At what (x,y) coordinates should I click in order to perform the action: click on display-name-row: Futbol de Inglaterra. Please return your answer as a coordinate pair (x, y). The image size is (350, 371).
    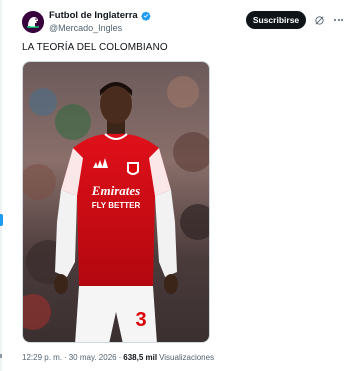
    Looking at the image, I should click on (100, 15).